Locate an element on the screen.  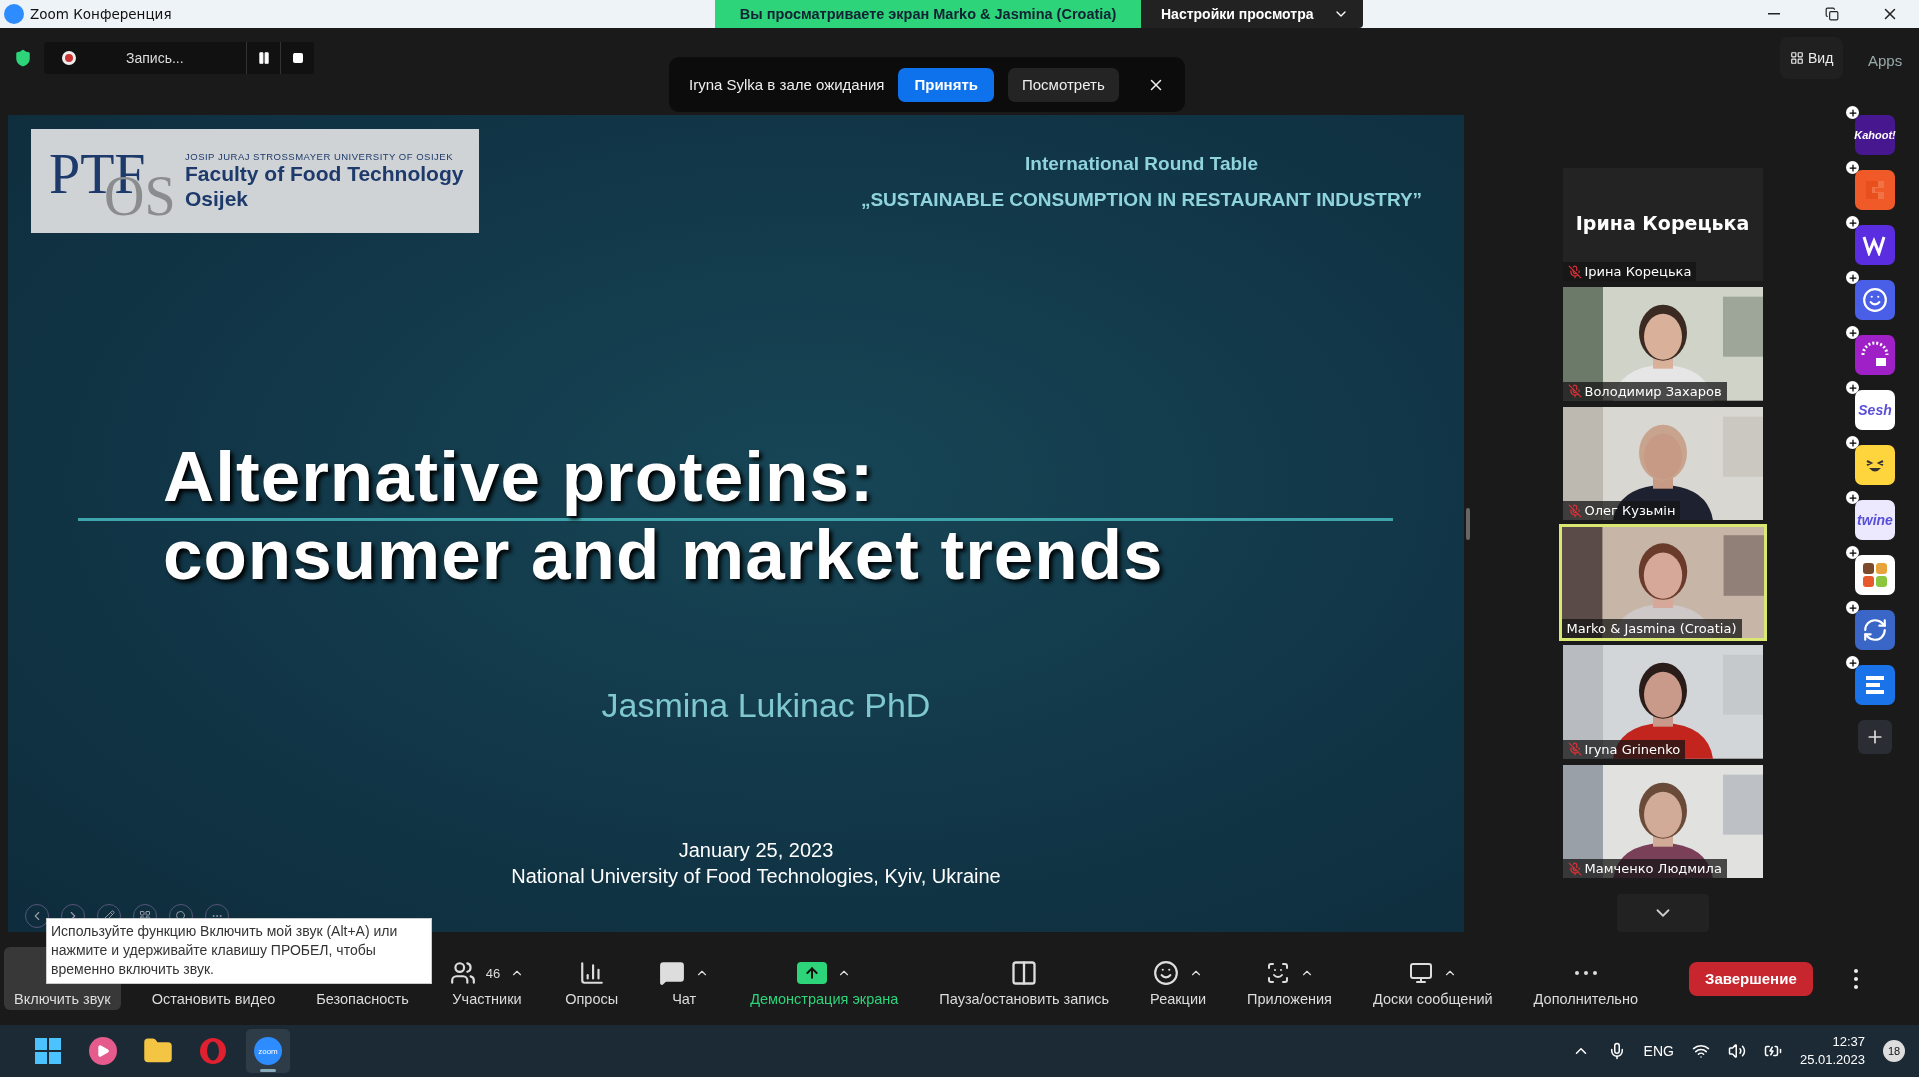
event-name: International Round Table is located at coordinates (1141, 164).